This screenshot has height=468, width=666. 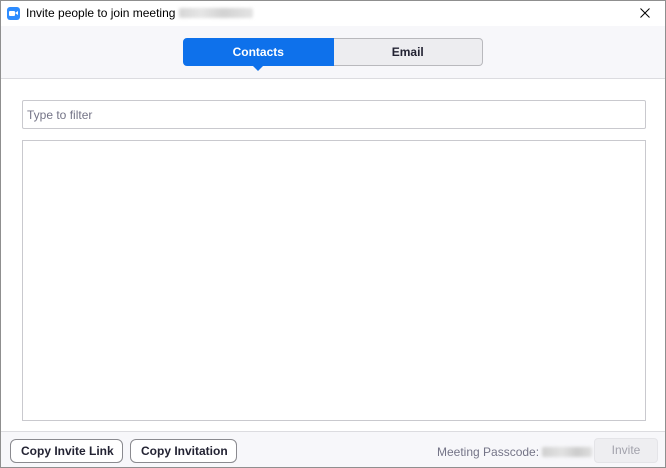 I want to click on title-bar: Invite people to join meeting, so click(x=333, y=13).